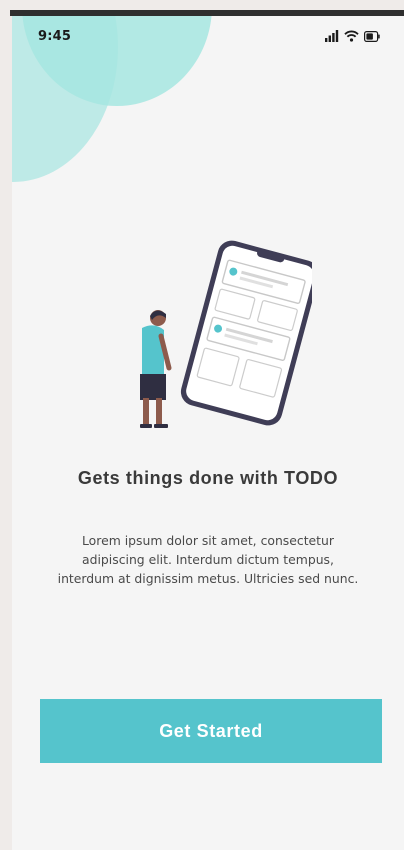  Describe the element at coordinates (216, 333) in the screenshot. I see `person-with-phone-illustration` at that location.